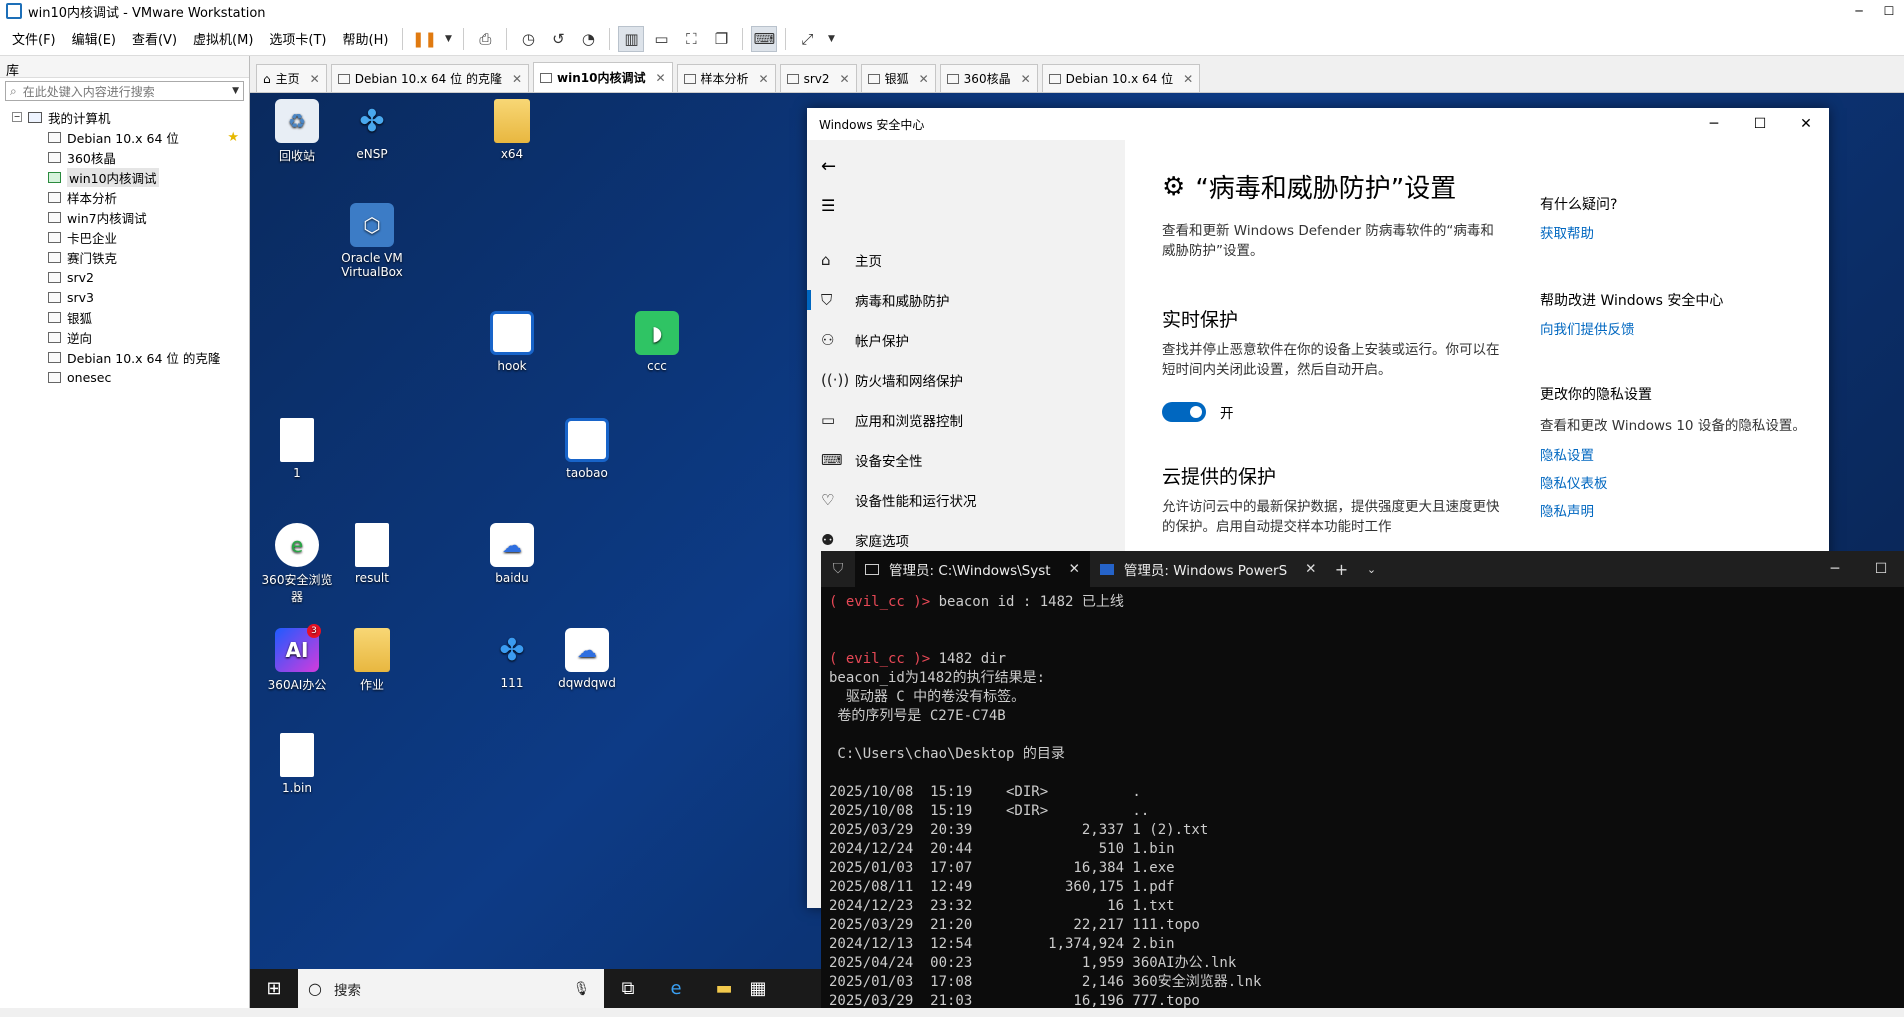 This screenshot has width=1904, height=1017. What do you see at coordinates (297, 658) in the screenshot?
I see `desktop-icon-360ai: AI 3 360AI办公` at bounding box center [297, 658].